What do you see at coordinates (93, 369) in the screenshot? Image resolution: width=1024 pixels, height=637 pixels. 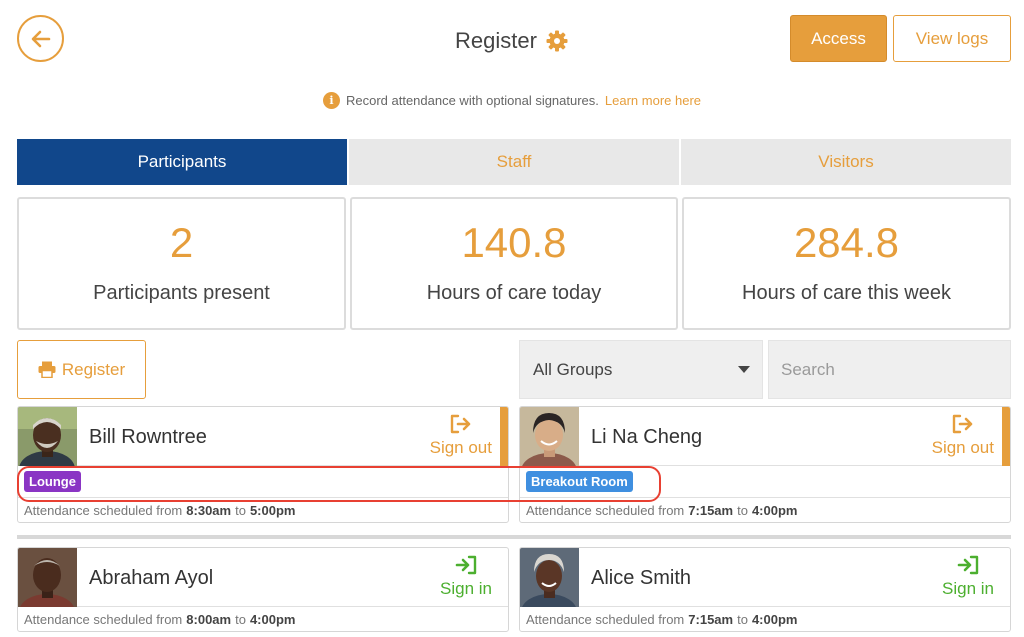 I see `register-label: Register` at bounding box center [93, 369].